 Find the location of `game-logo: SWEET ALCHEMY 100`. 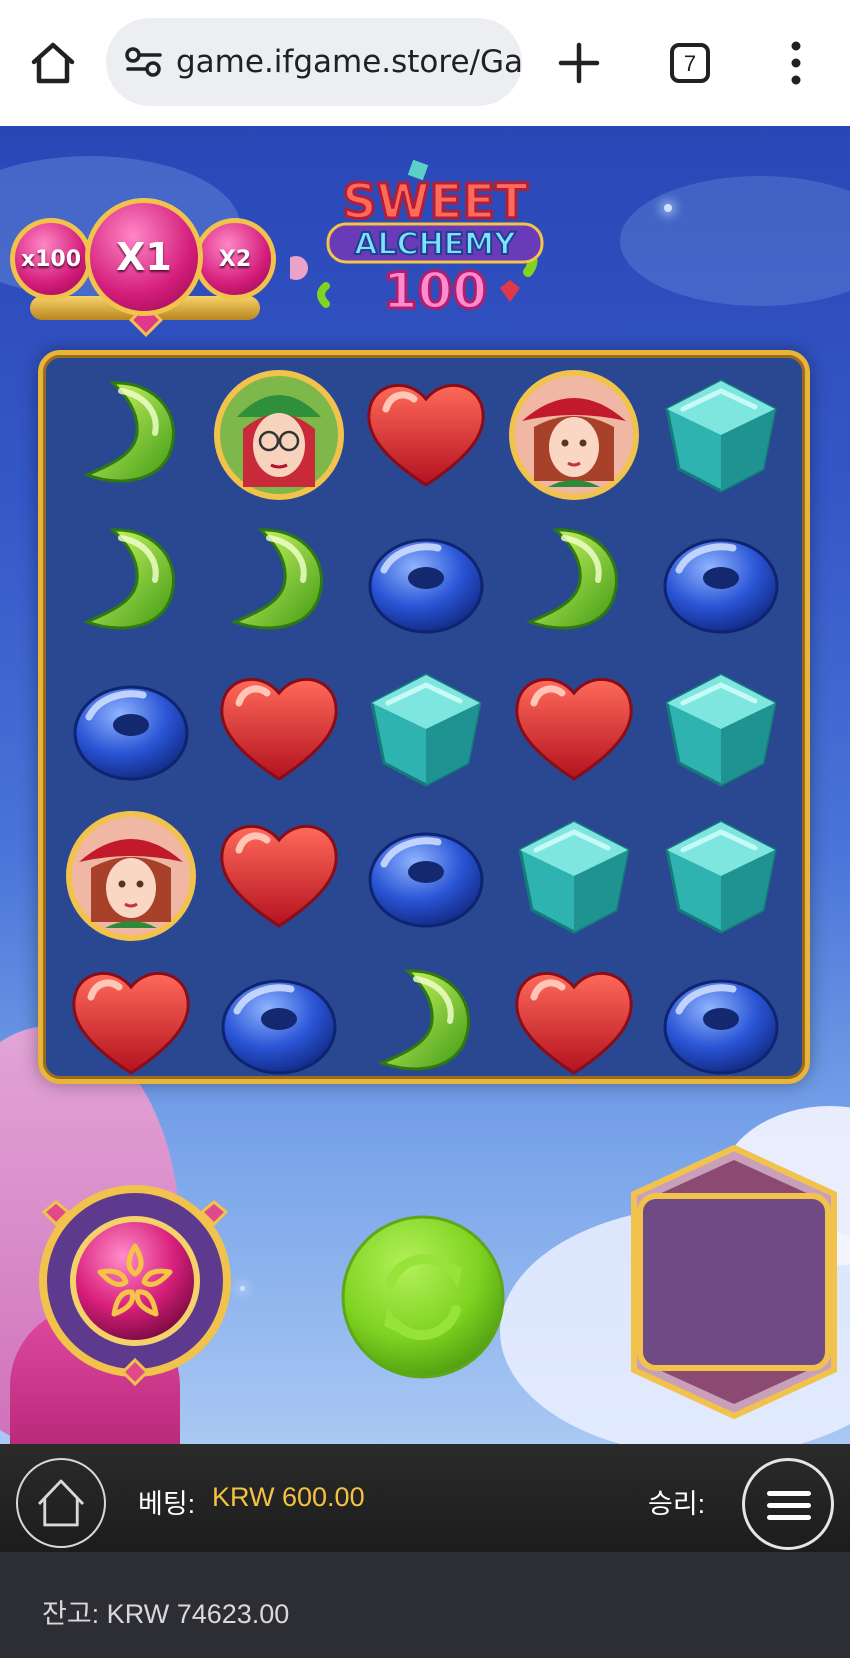

game-logo: SWEET ALCHEMY 100 is located at coordinates (417, 237).